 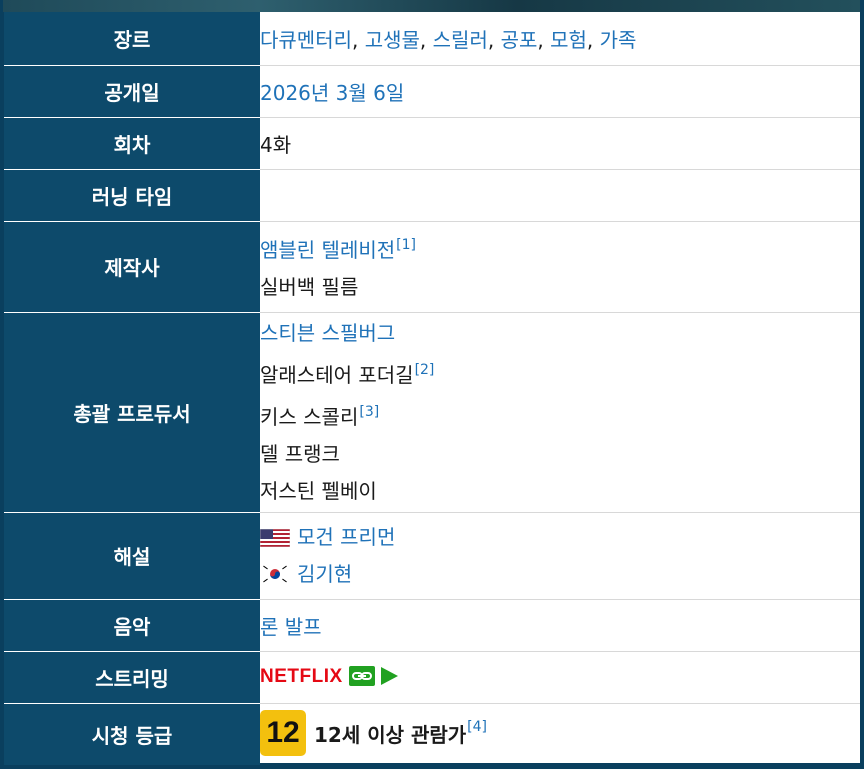 What do you see at coordinates (327, 250) in the screenshot?
I see `production-link-amblin: 앰블린 텔레비전` at bounding box center [327, 250].